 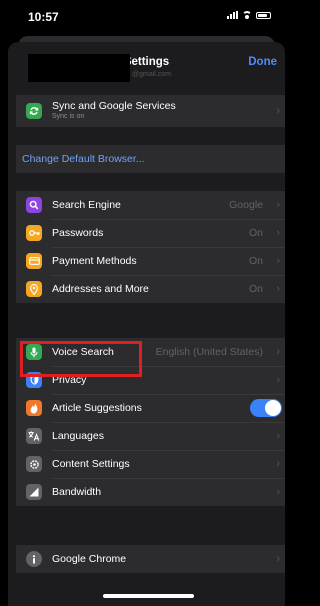 I want to click on flame-icon, so click(x=34, y=408).